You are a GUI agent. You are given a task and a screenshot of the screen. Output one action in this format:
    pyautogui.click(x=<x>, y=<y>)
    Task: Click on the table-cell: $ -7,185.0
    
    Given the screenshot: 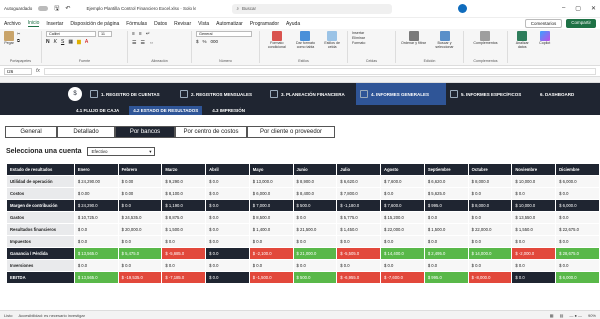 What is the action you would take?
    pyautogui.click(x=184, y=277)
    